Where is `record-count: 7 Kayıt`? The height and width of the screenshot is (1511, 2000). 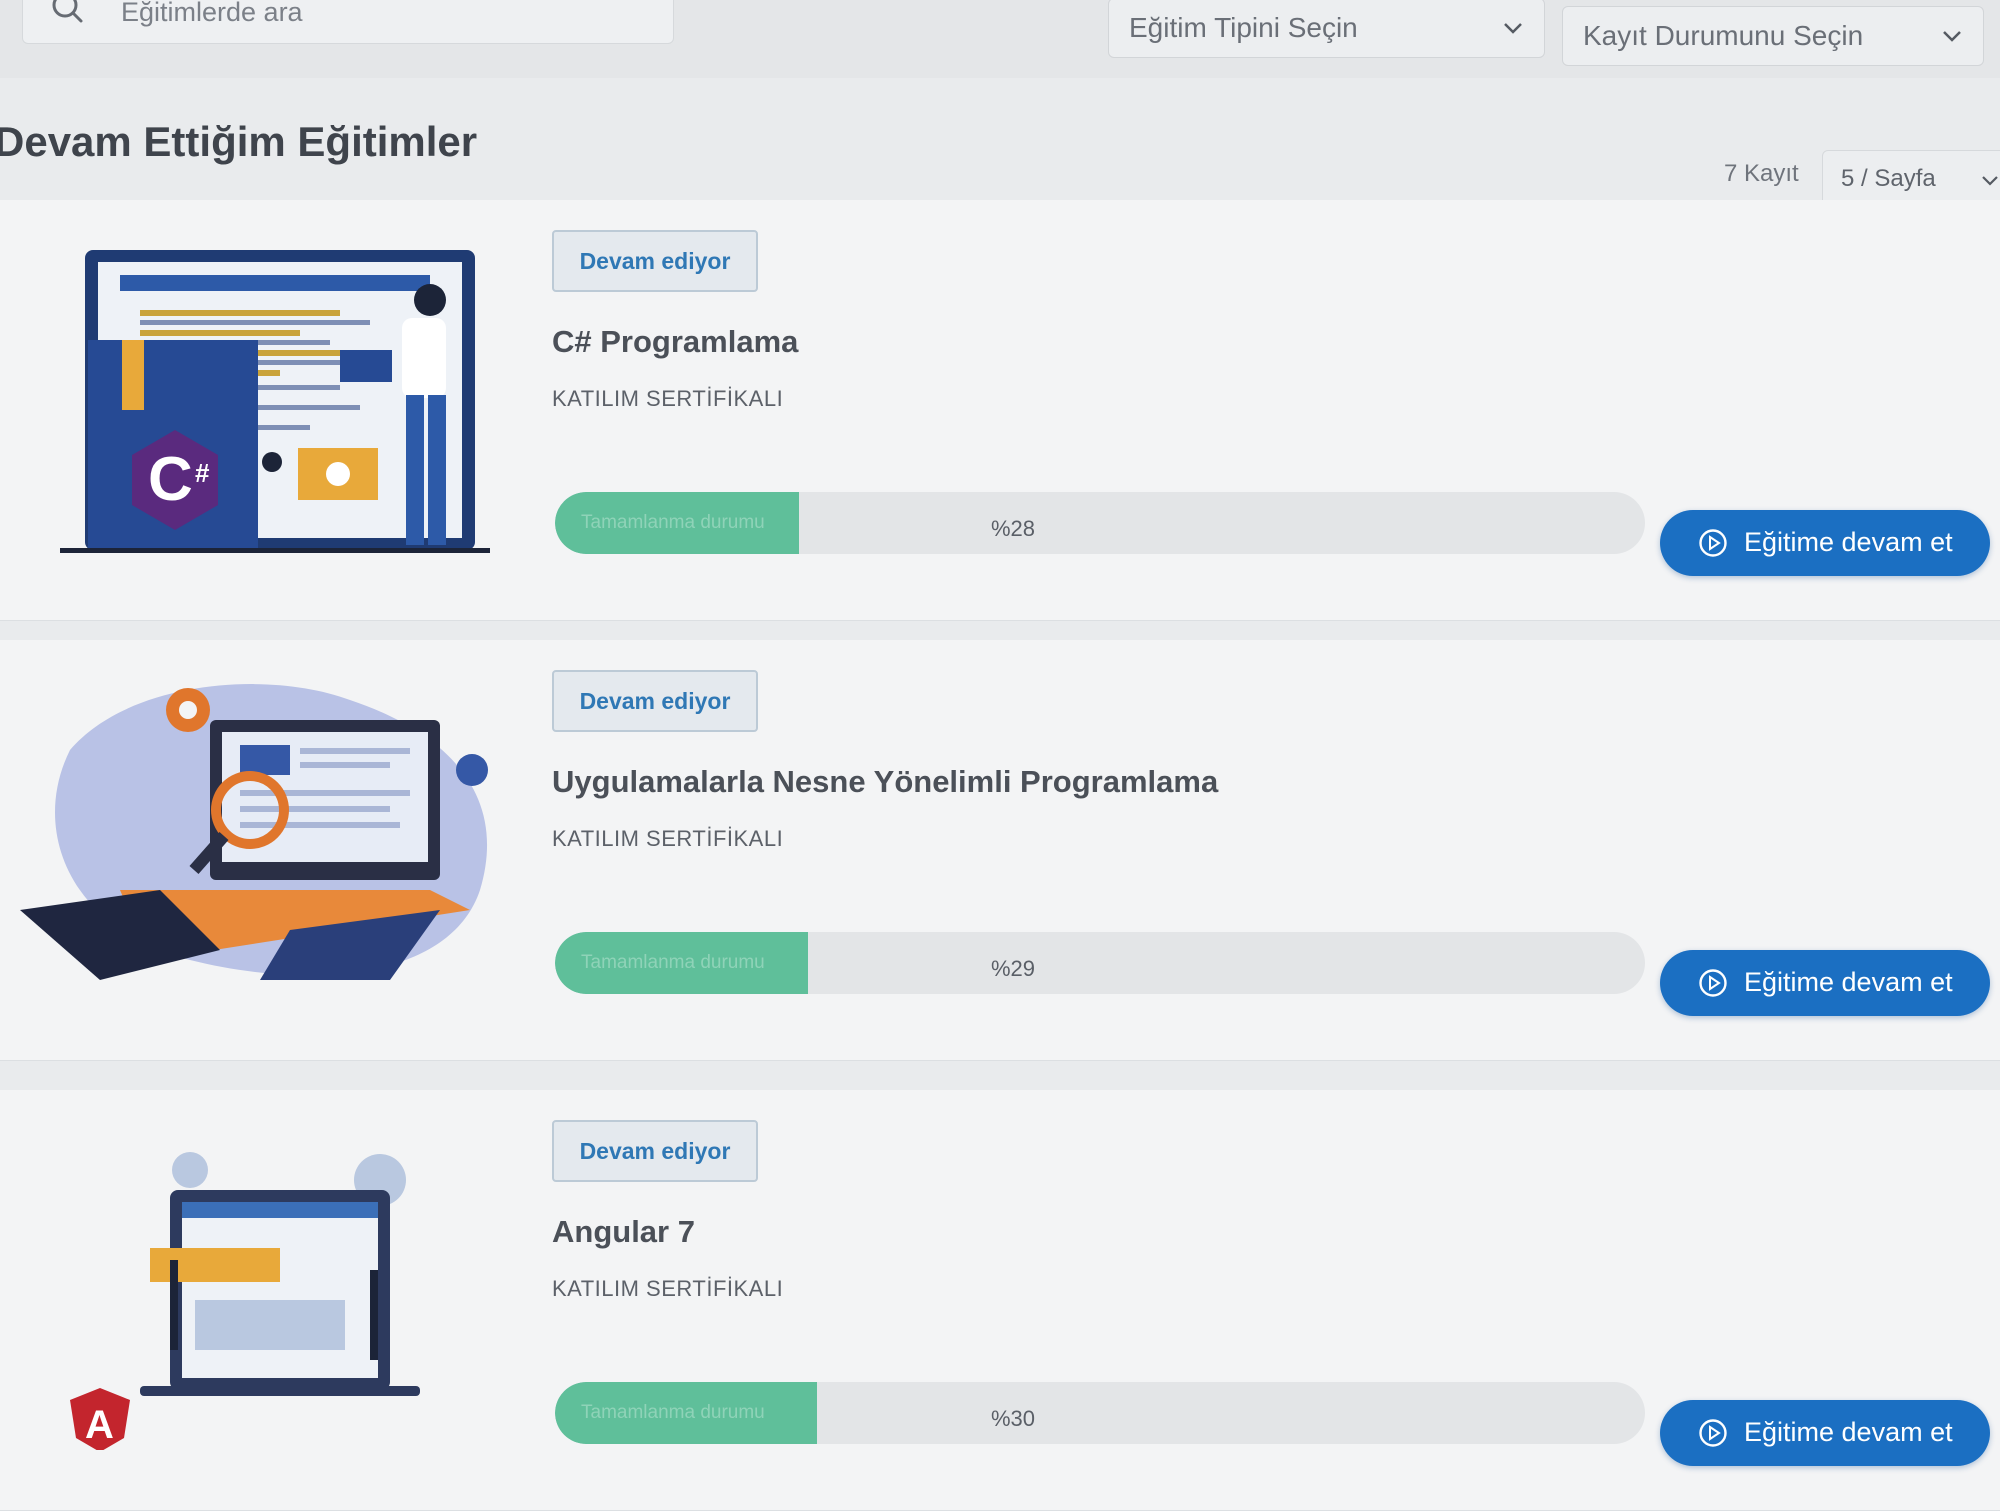
record-count: 7 Kayıt is located at coordinates (1761, 173).